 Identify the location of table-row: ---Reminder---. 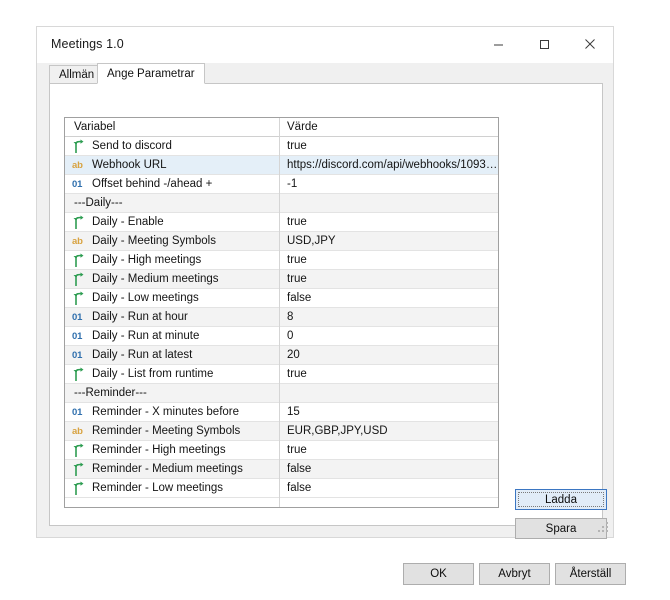
(281, 393).